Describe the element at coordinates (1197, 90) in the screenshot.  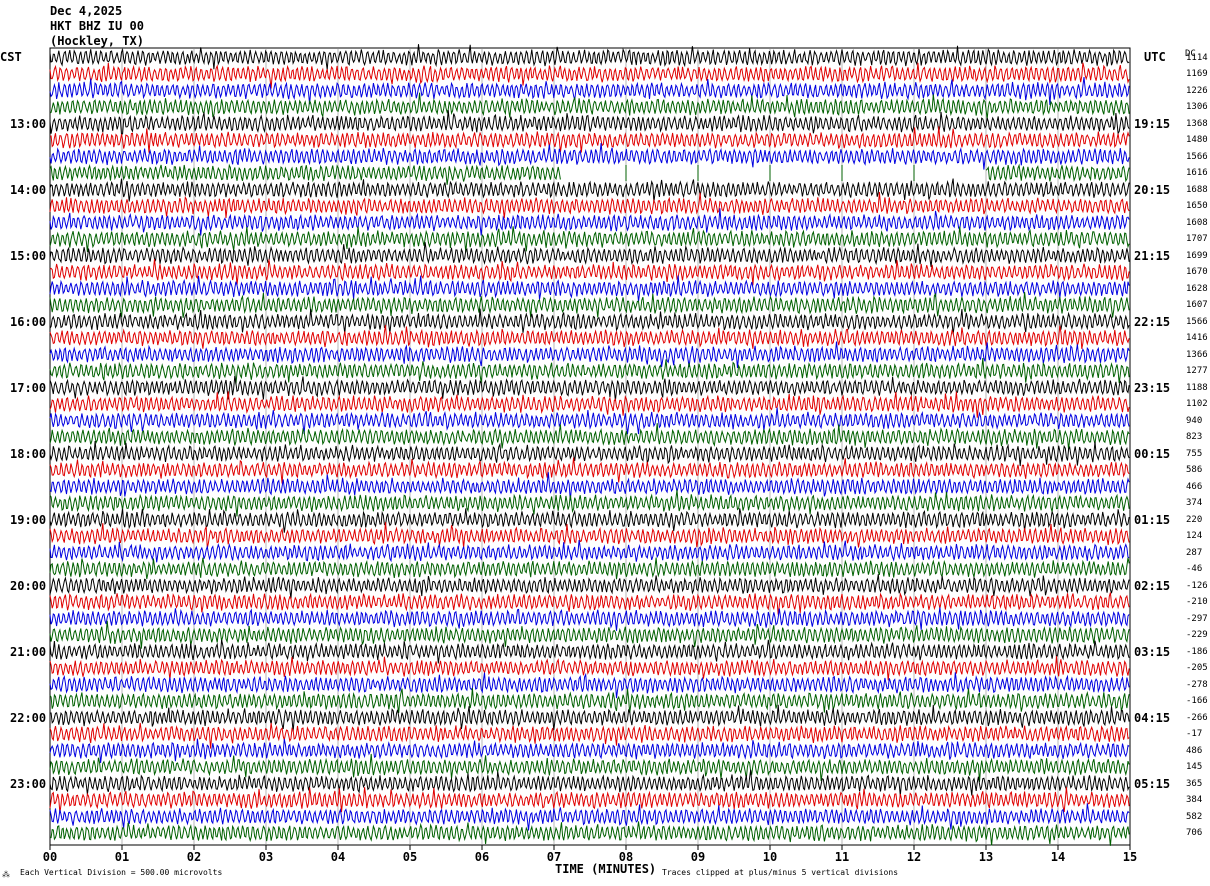
I see `dc-offset-label: 1226` at that location.